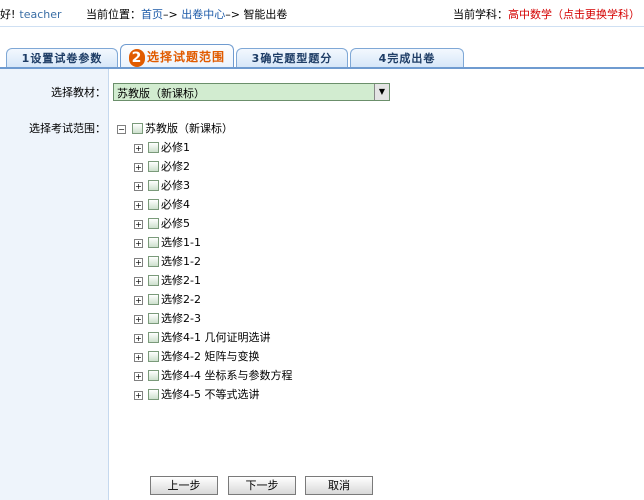  Describe the element at coordinates (175, 185) in the screenshot. I see `tree-node-label: 必修3` at that location.